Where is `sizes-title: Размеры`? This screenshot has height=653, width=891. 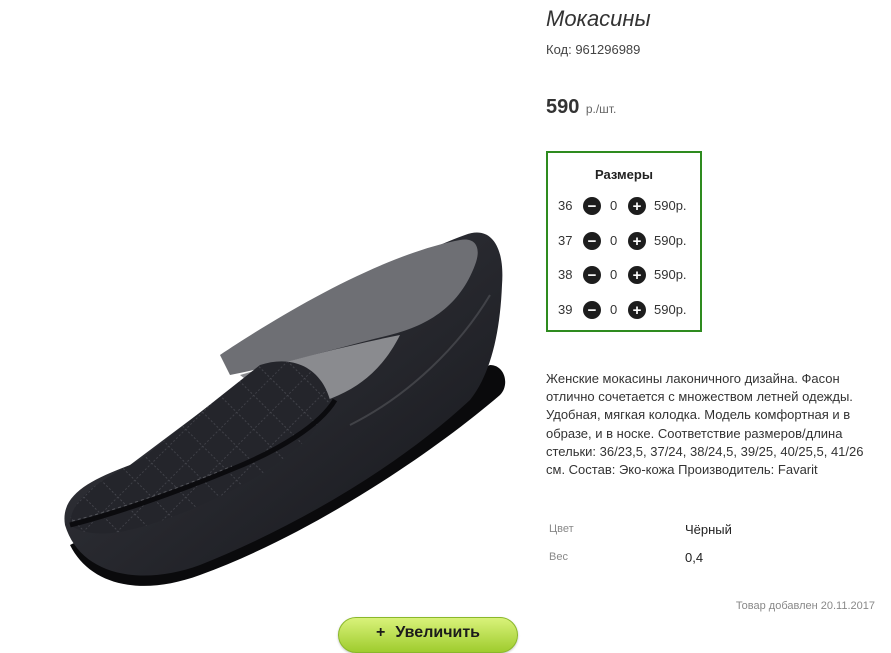
sizes-title: Размеры is located at coordinates (624, 174).